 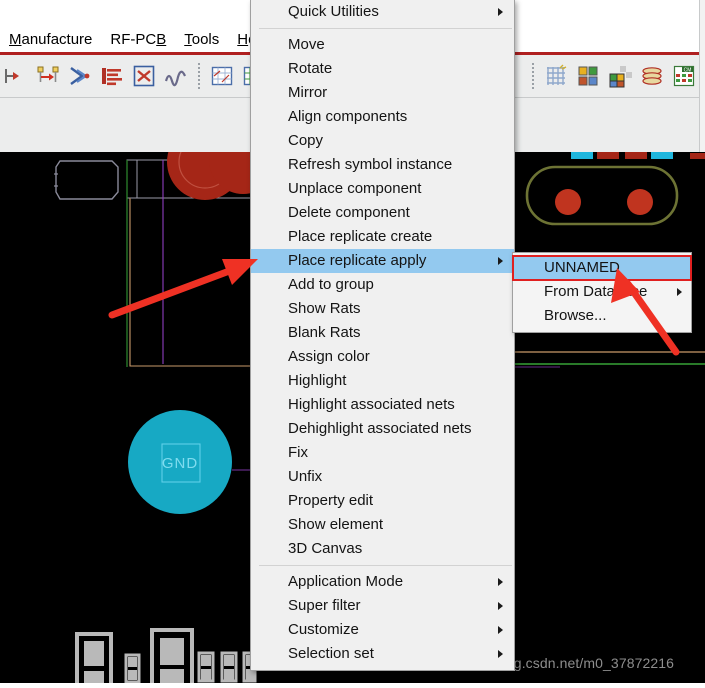 I want to click on menu-item-super-filter: Super filter, so click(x=382, y=606).